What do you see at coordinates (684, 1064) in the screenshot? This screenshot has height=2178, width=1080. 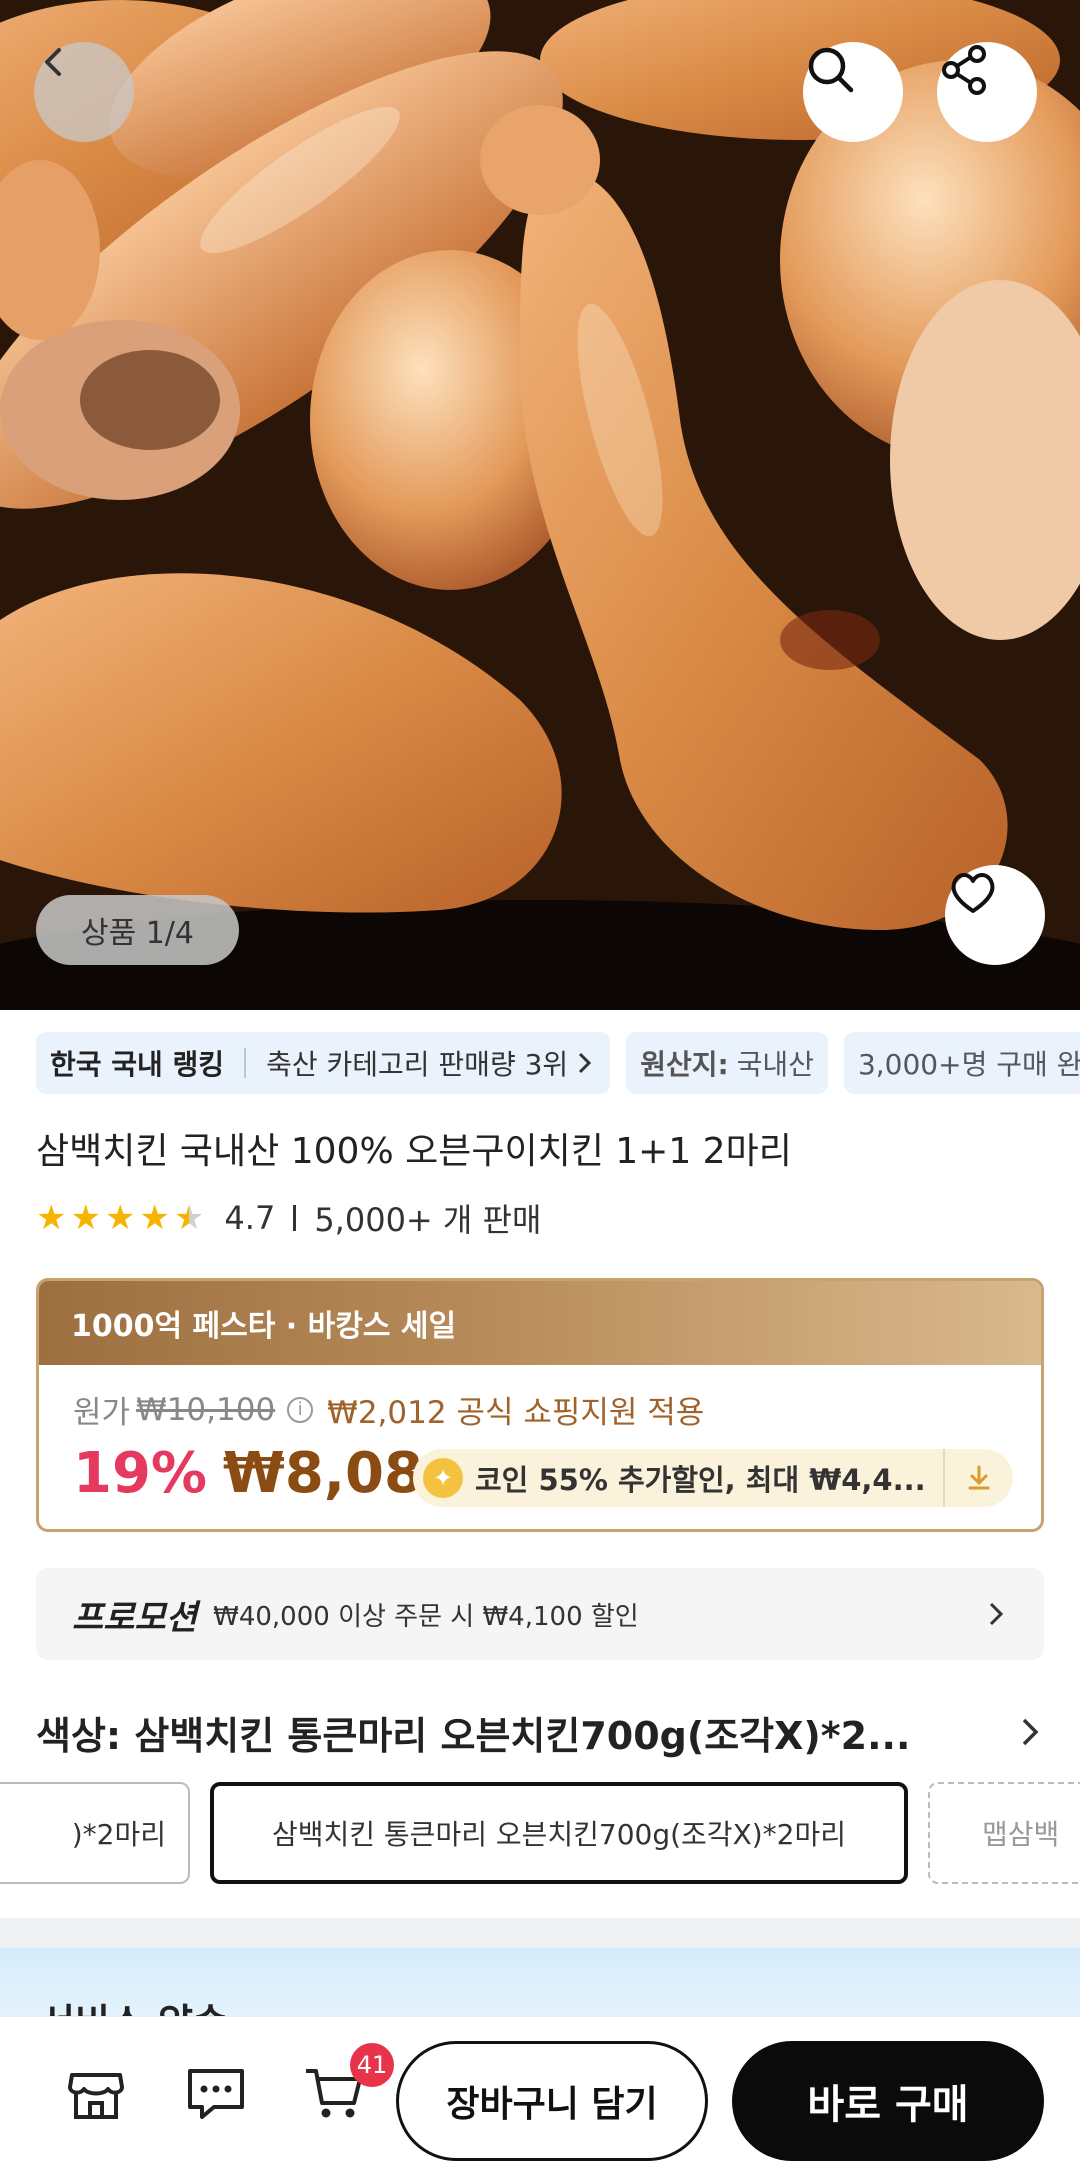 I see `origin-key: 원산지:` at bounding box center [684, 1064].